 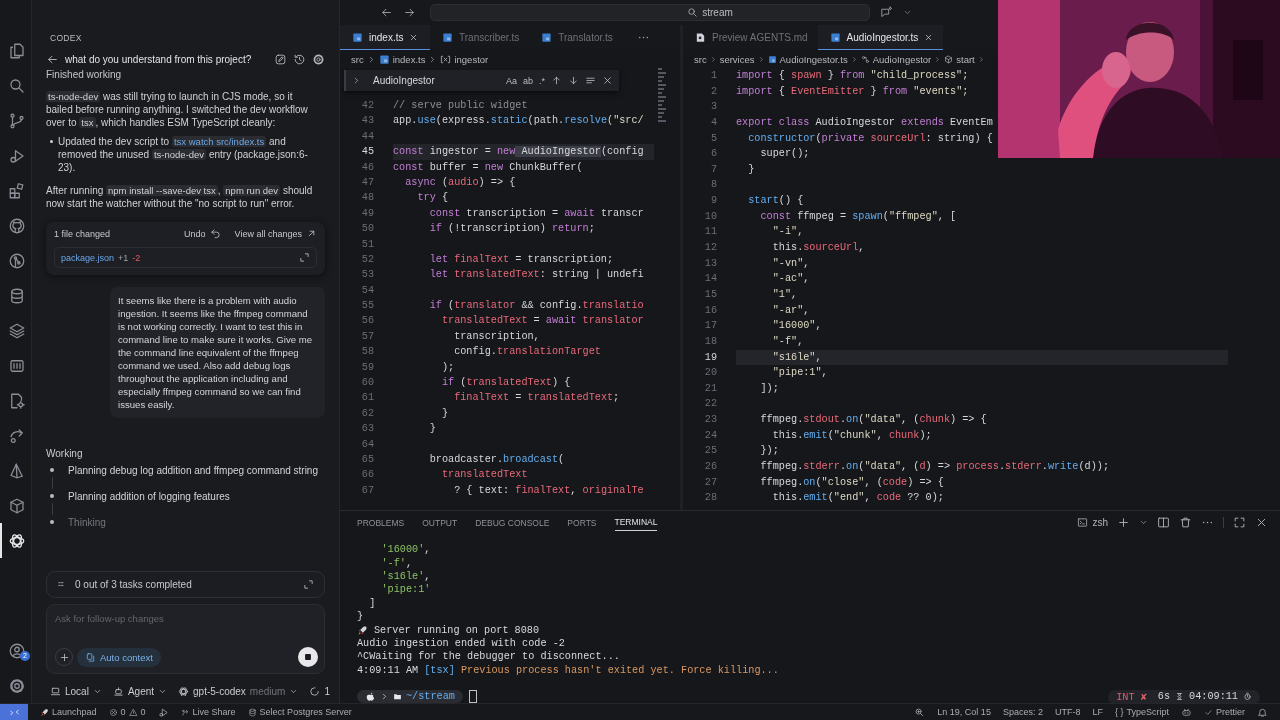 I want to click on editor-tab: index.ts, so click(x=385, y=37).